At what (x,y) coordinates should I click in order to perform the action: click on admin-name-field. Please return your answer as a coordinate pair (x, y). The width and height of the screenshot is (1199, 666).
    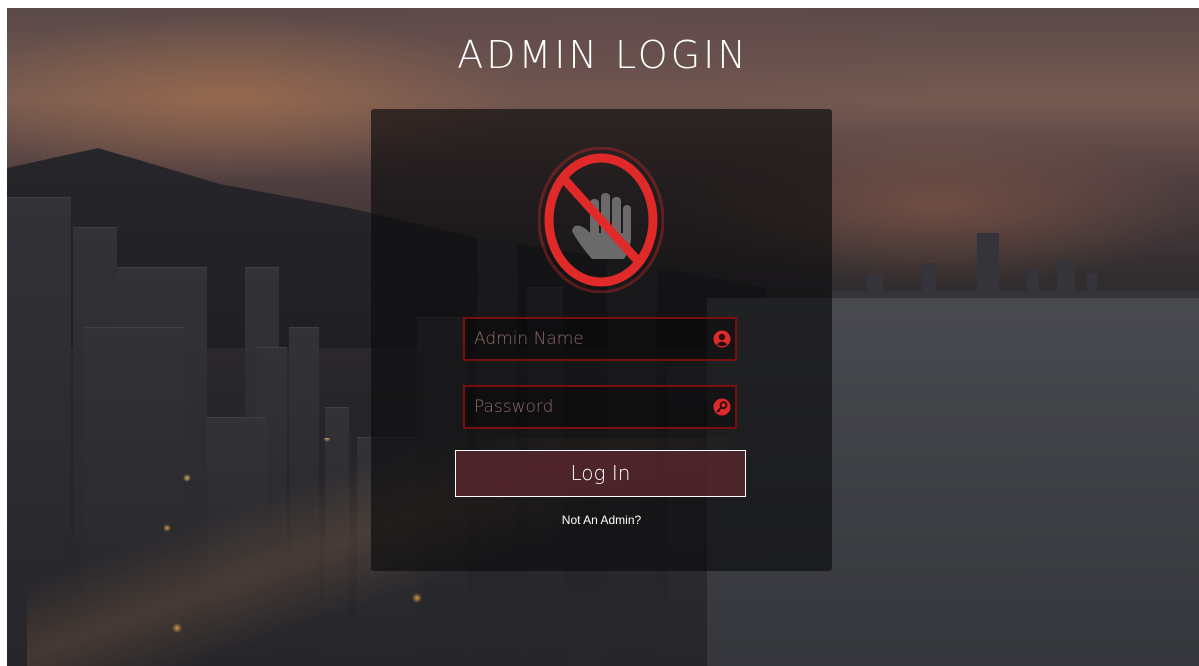
    Looking at the image, I should click on (600, 339).